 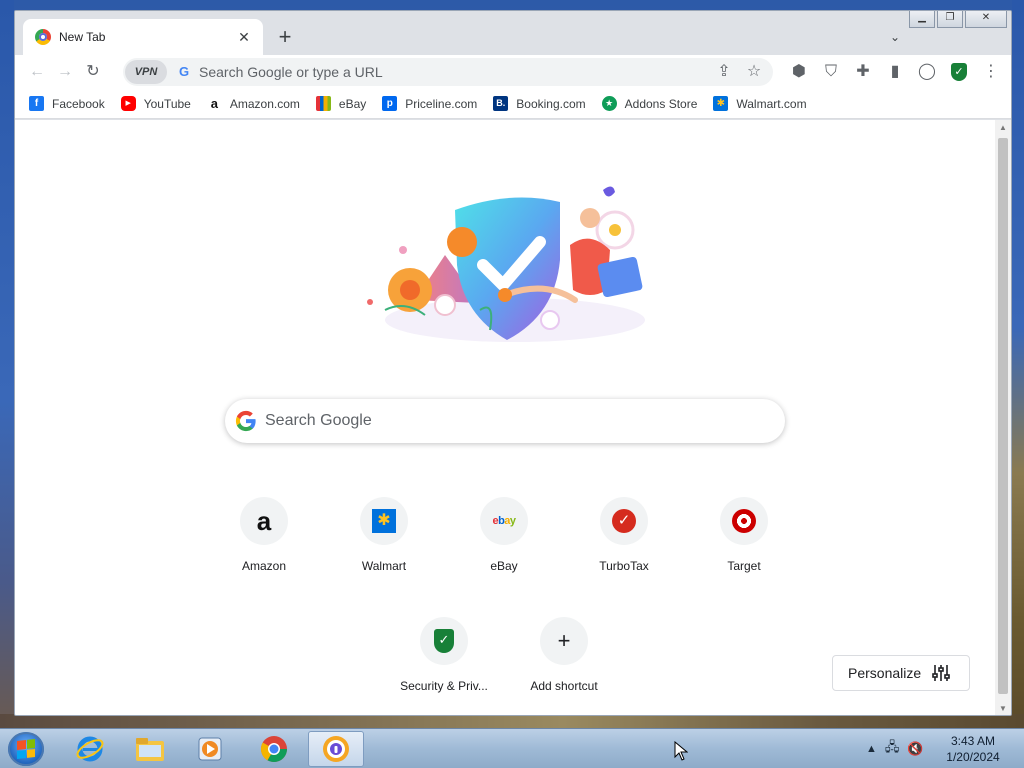 What do you see at coordinates (93, 72) in the screenshot?
I see `reload-icon: ↻` at bounding box center [93, 72].